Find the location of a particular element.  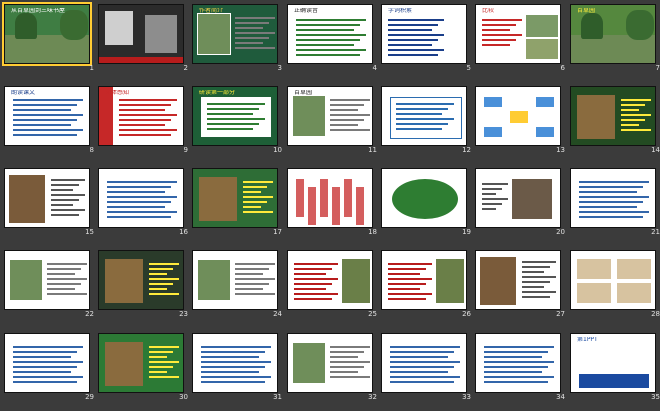

tree-icon is located at coordinates (592, 26).